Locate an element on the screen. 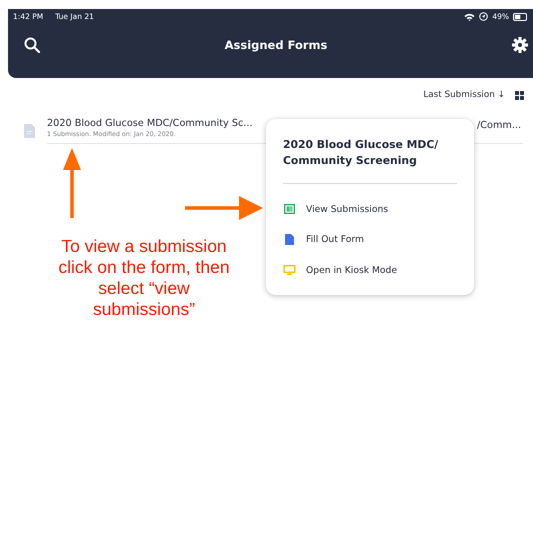 The image size is (533, 535). wifi-icon is located at coordinates (470, 16).